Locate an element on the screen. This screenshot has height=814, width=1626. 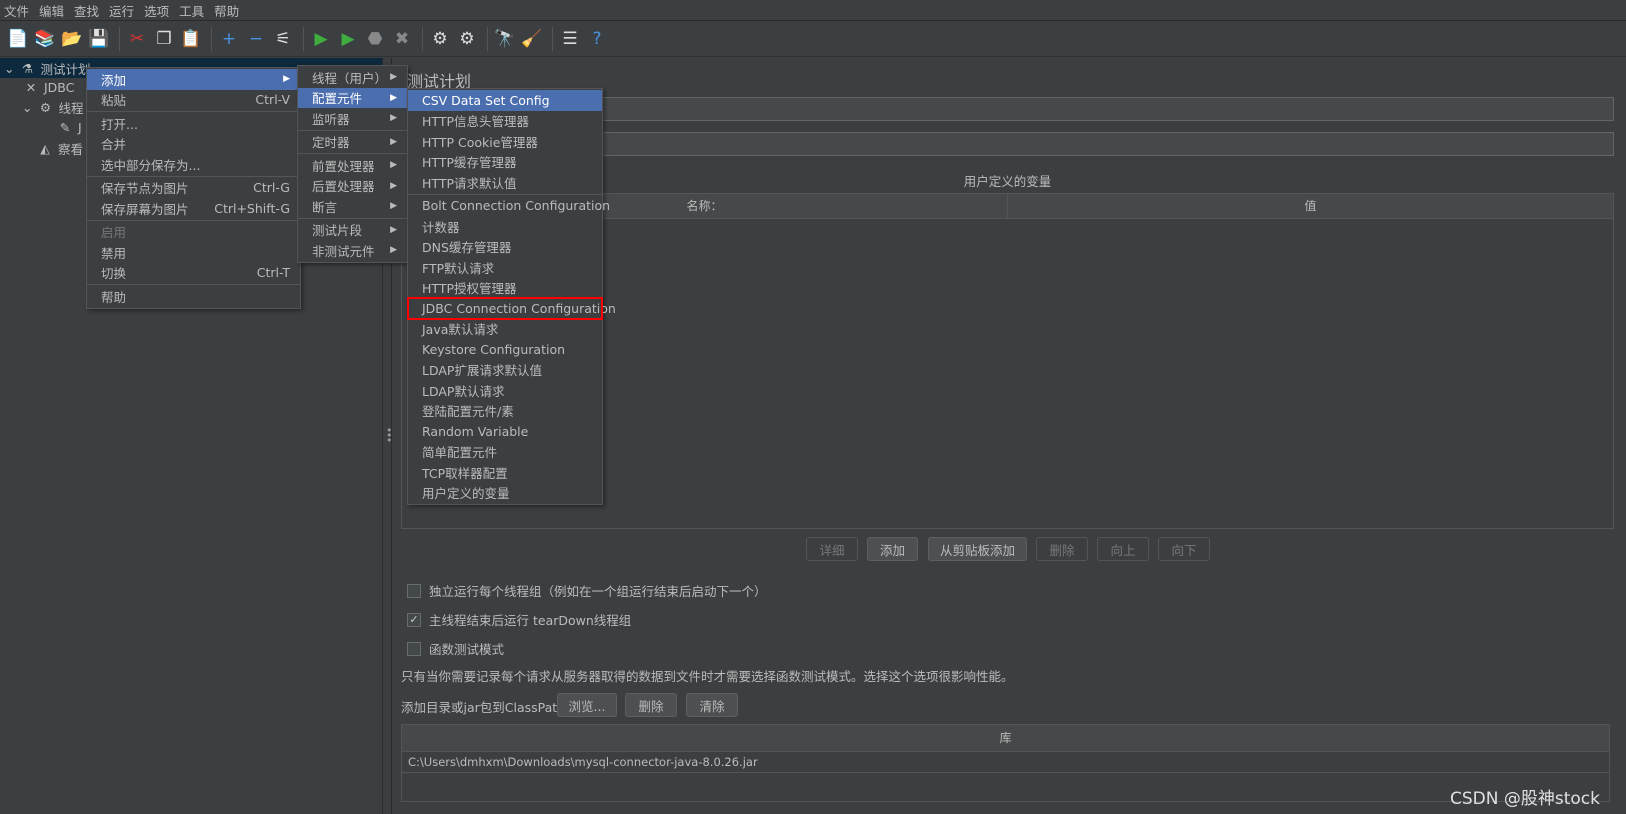
menu-item-item: 非测试元件 ▶ is located at coordinates (352, 250).